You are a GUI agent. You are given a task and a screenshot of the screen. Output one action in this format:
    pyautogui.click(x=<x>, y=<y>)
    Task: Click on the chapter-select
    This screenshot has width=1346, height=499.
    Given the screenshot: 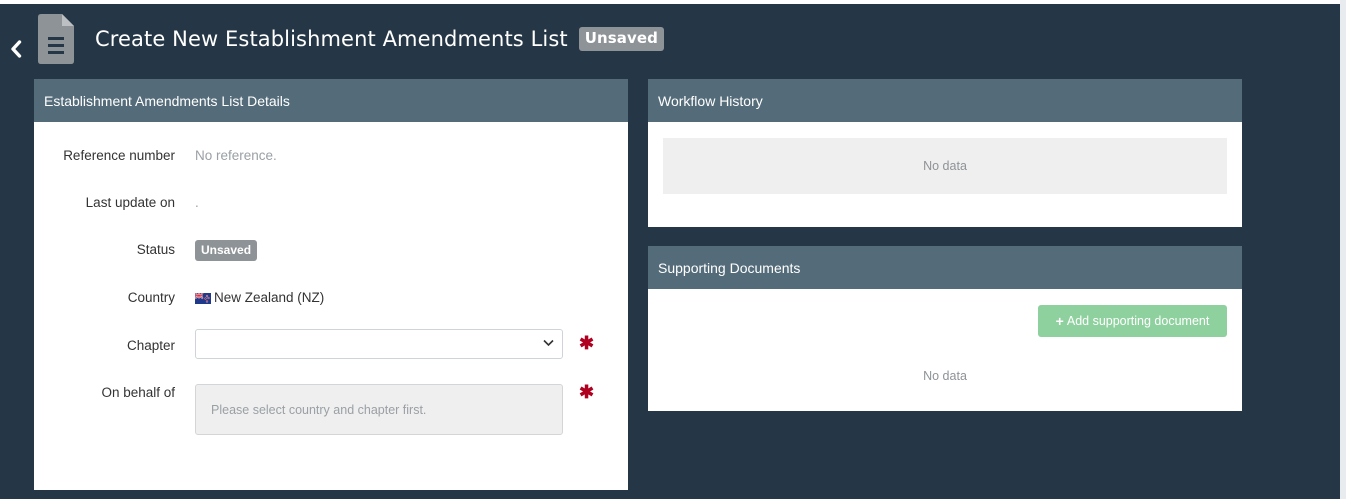 What is the action you would take?
    pyautogui.click(x=379, y=344)
    